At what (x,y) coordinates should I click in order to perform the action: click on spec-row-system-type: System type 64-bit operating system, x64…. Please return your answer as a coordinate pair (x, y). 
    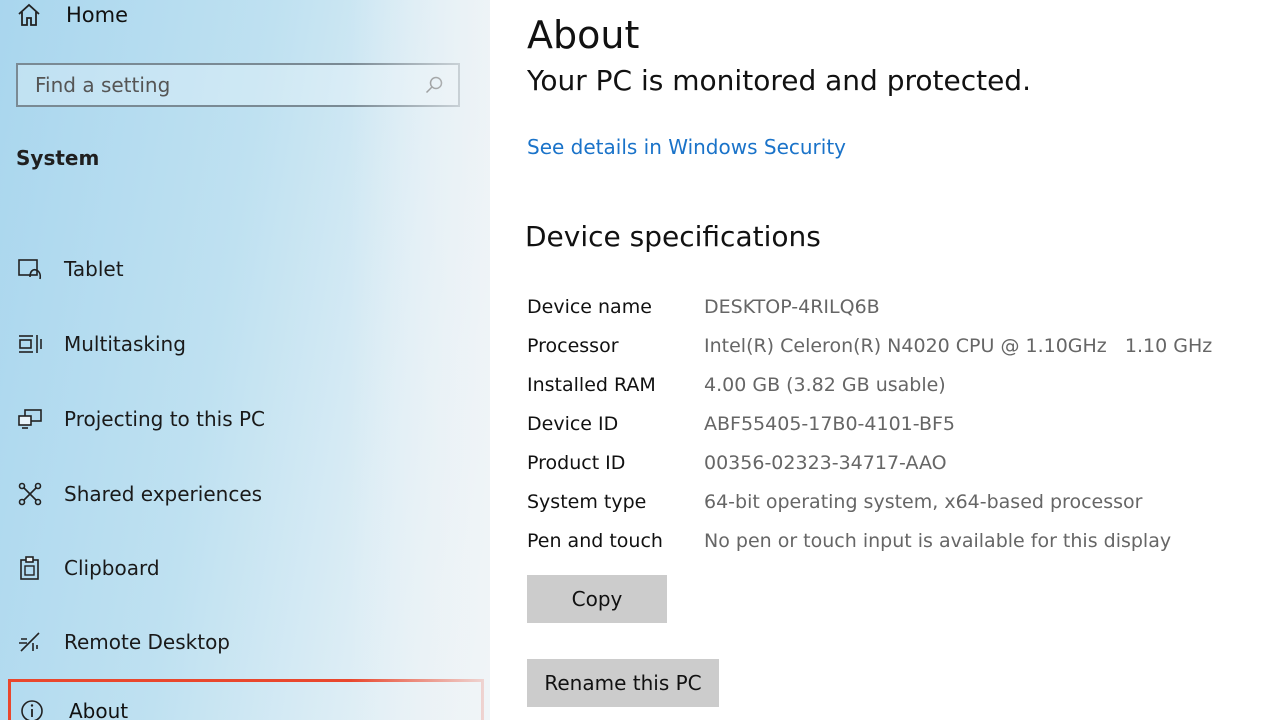
    Looking at the image, I should click on (869, 501).